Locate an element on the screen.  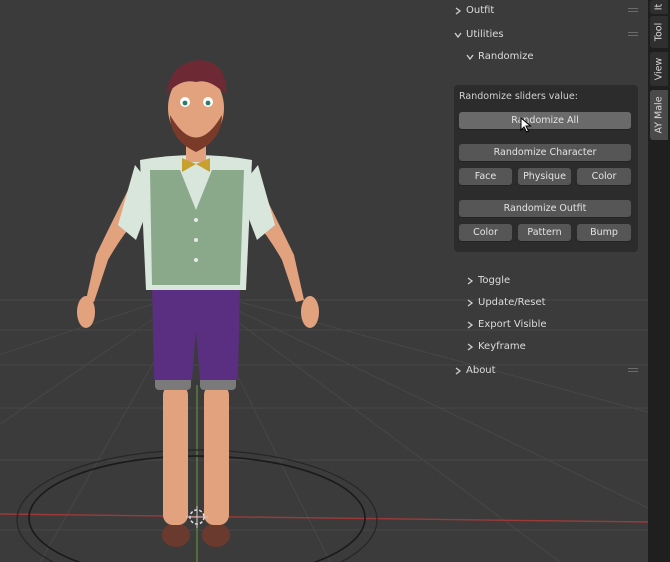
panel-utilities: Utilities is located at coordinates (546, 35).